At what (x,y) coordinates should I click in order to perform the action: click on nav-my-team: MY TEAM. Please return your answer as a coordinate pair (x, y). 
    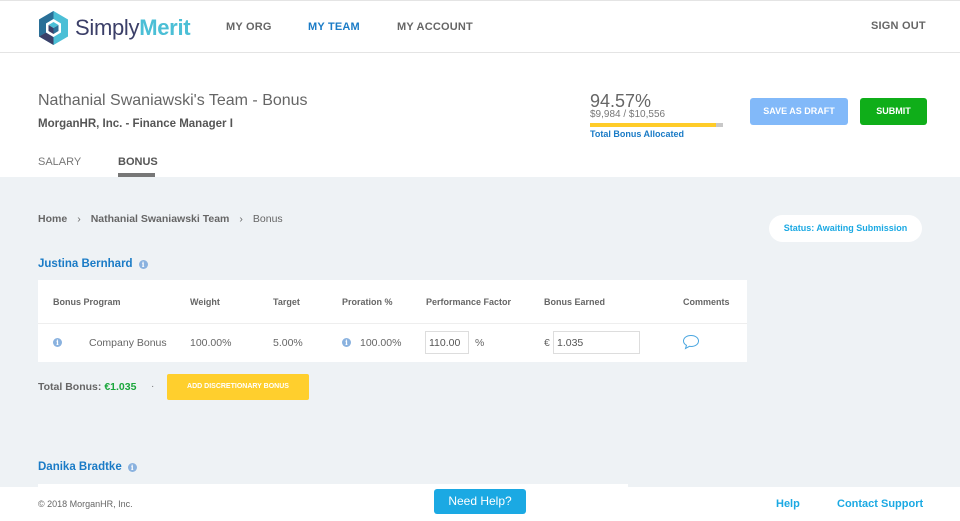
    Looking at the image, I should click on (334, 27).